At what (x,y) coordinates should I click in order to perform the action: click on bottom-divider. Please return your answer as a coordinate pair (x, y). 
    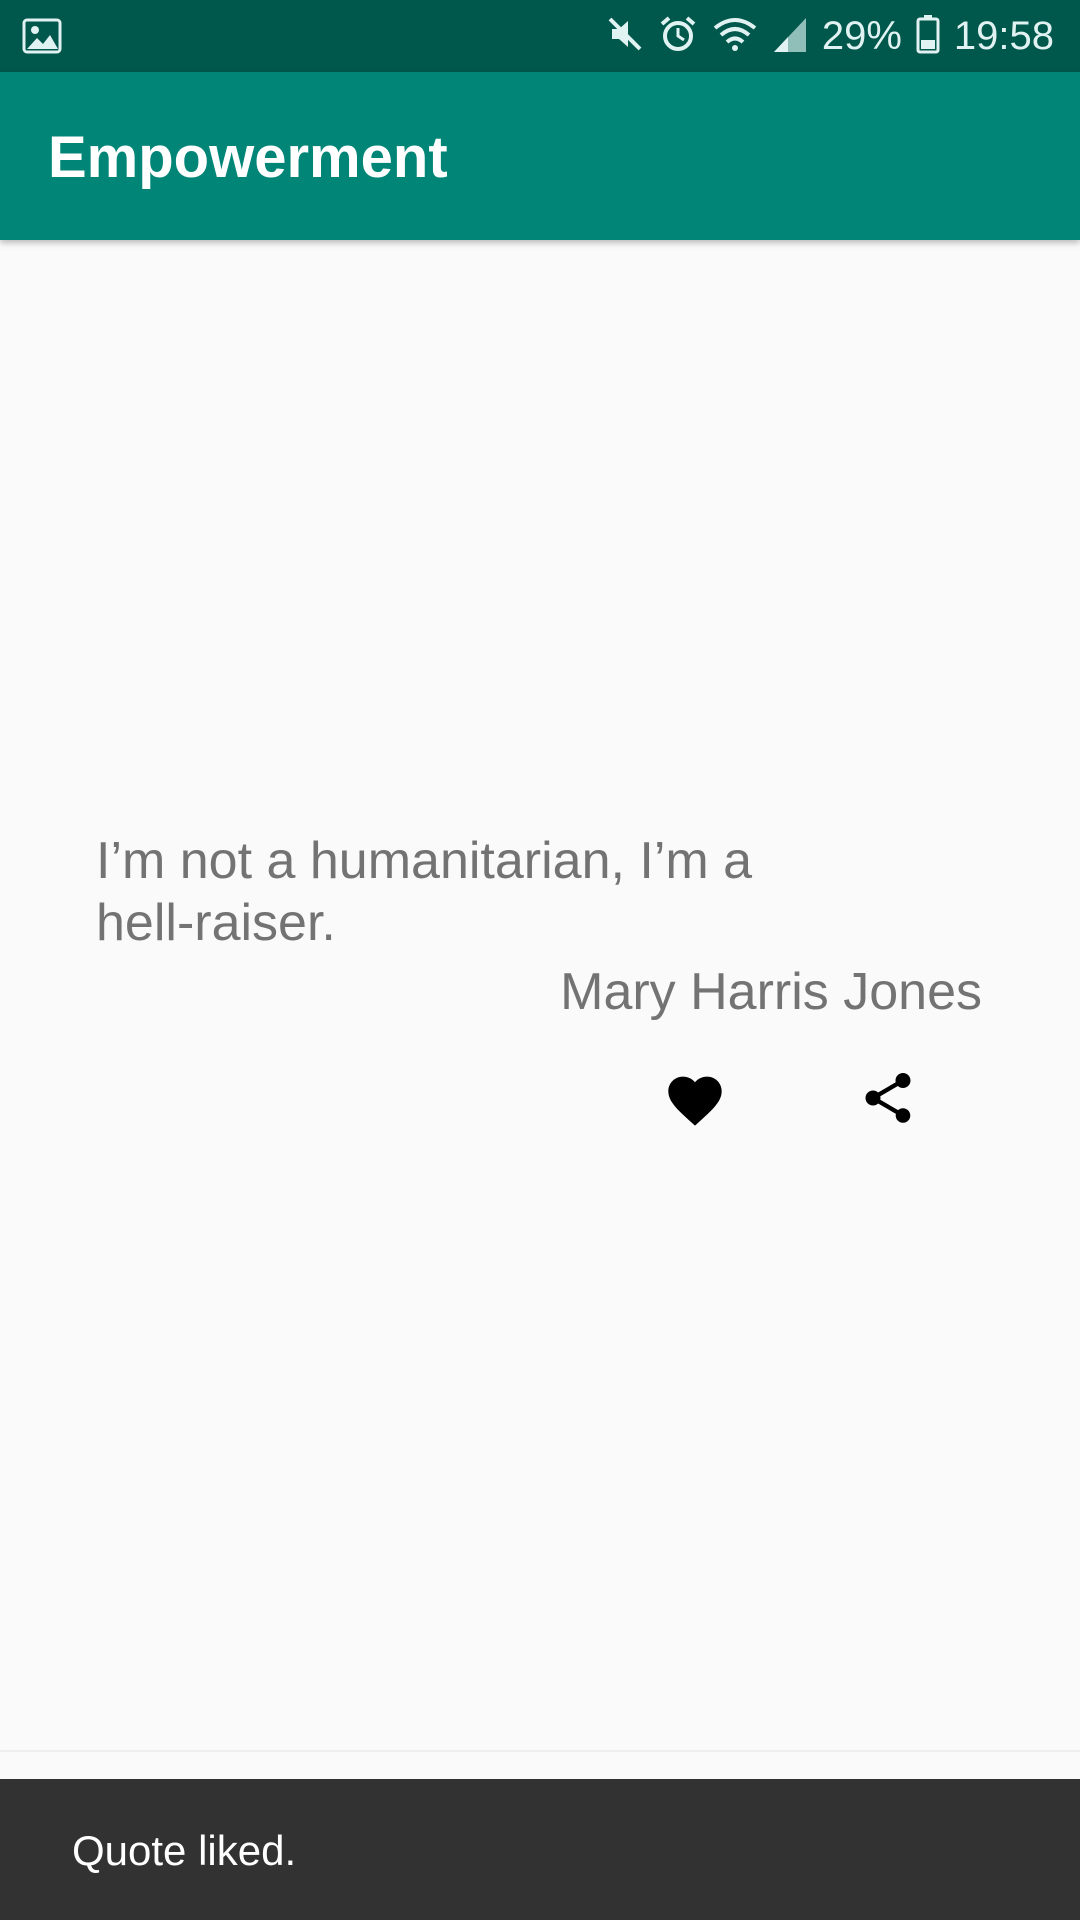
    Looking at the image, I should click on (540, 1751).